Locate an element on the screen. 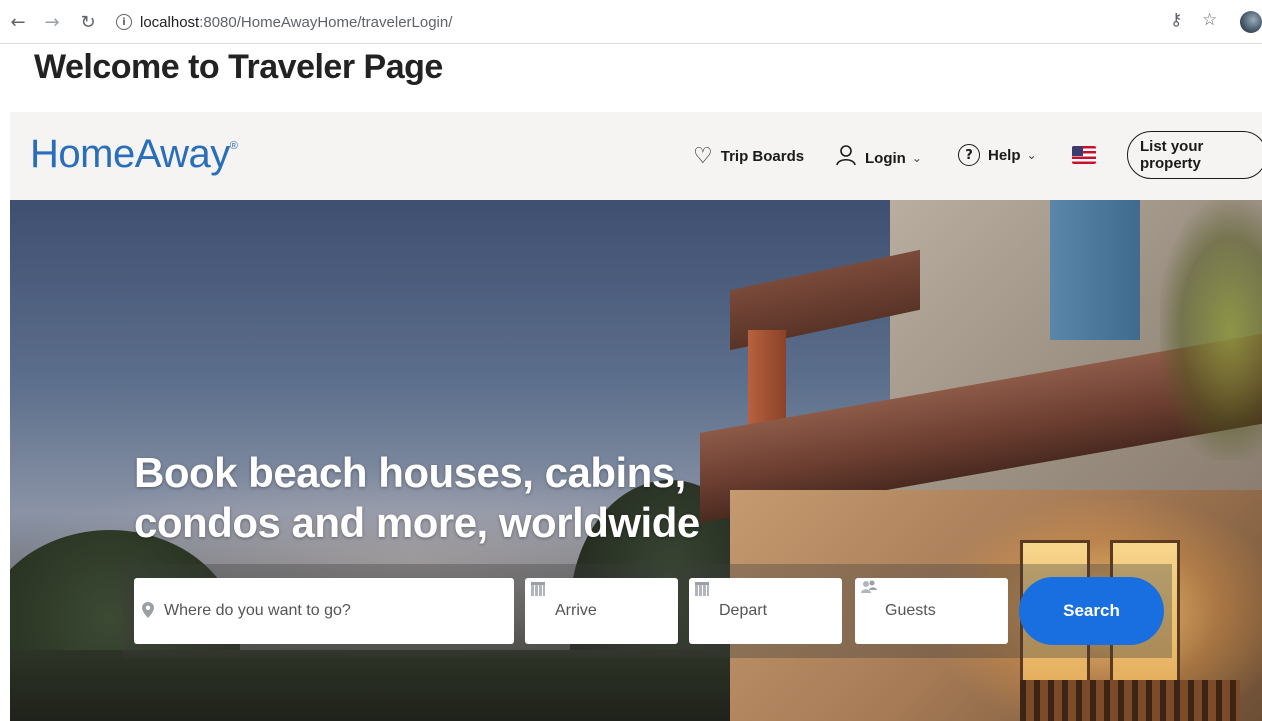 This screenshot has height=721, width=1262. hero-foliage is located at coordinates (1211, 330).